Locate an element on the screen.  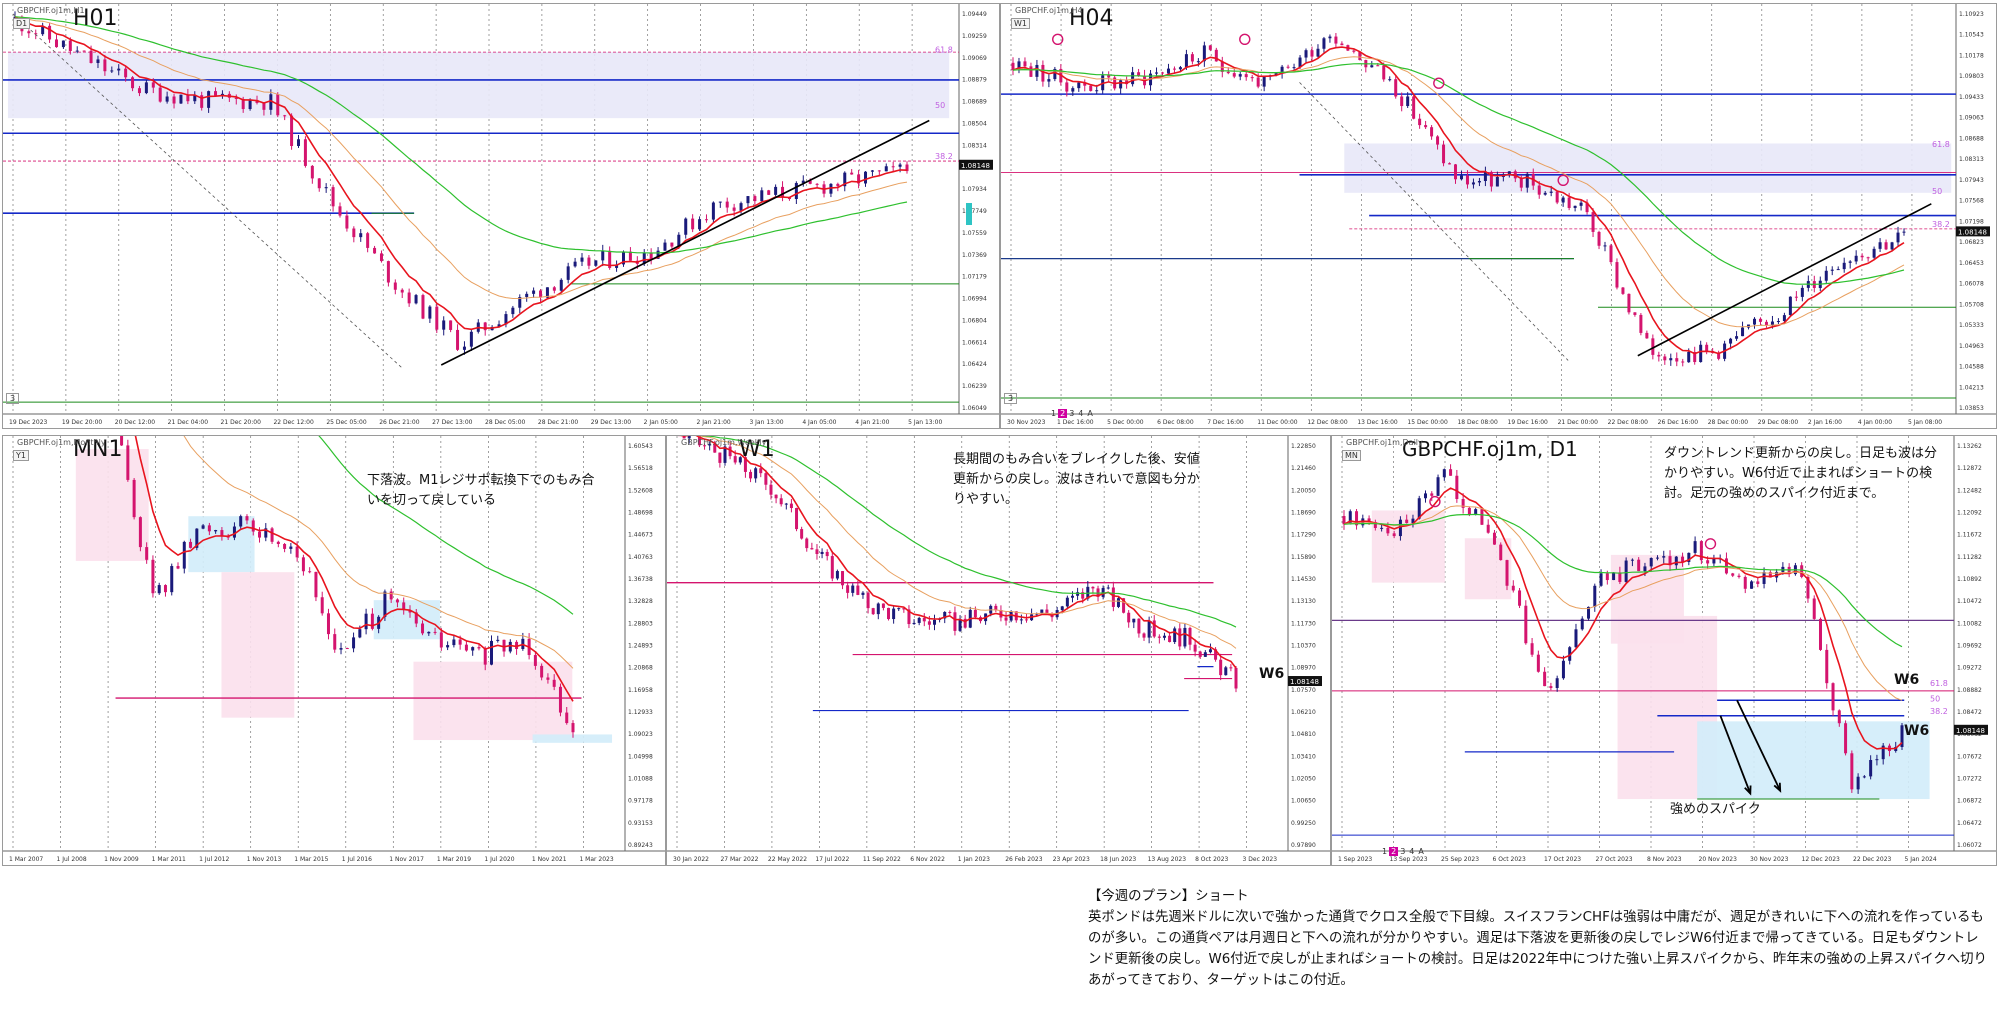
h4-tab-4: 4 is located at coordinates (1080, 413).